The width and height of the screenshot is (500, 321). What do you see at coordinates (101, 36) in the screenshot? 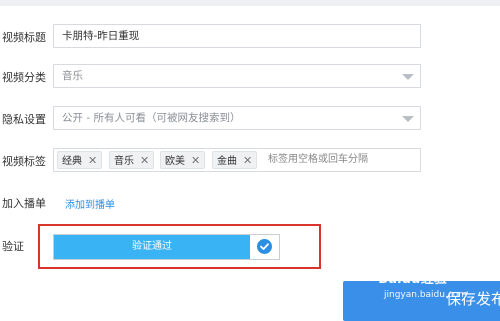
I see `title-value: 卡朋特-昨日重现` at bounding box center [101, 36].